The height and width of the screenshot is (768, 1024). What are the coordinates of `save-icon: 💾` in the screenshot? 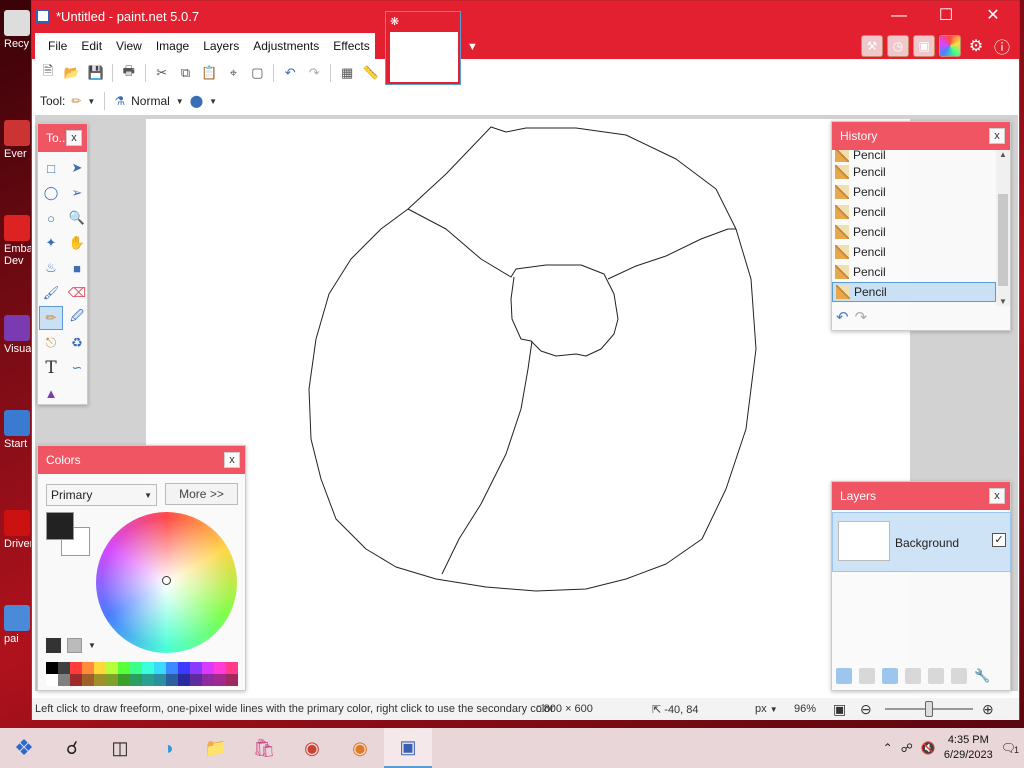 It's located at (96, 73).